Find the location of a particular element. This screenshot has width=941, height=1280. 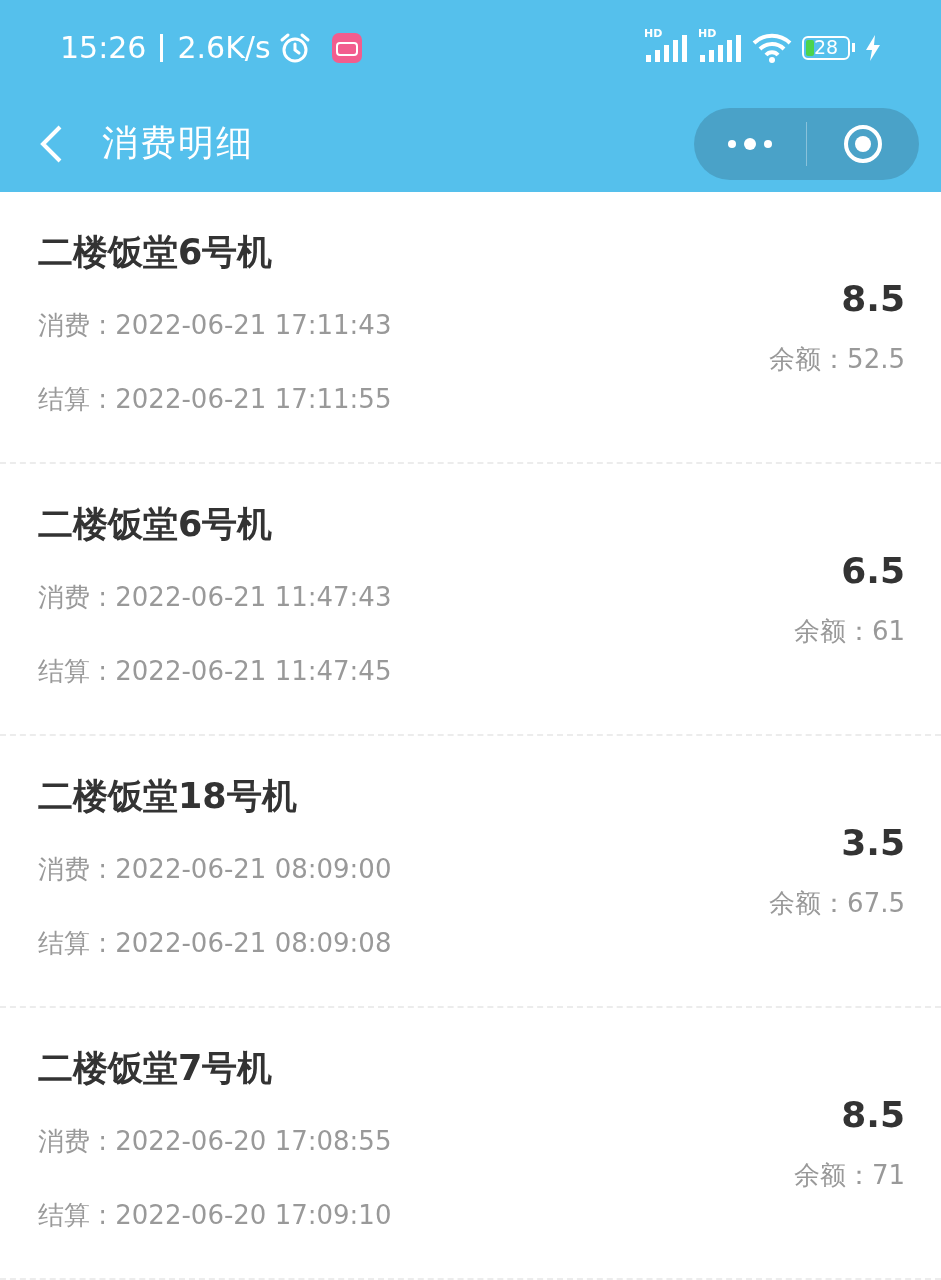

battery-indicator: 28 is located at coordinates (826, 47).